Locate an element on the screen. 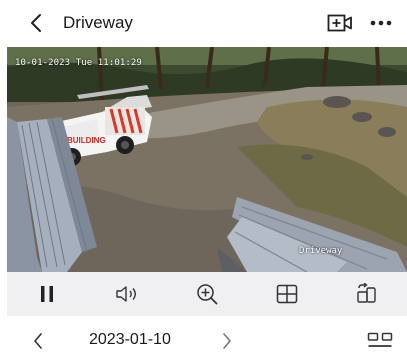 Image resolution: width=407 pixels, height=360 pixels. page-title: Driveway is located at coordinates (98, 22).